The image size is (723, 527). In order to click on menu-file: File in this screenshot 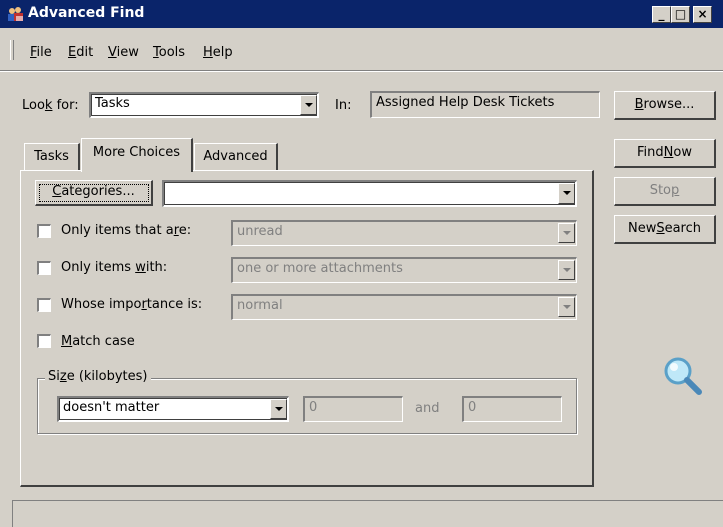, I will do `click(41, 52)`.